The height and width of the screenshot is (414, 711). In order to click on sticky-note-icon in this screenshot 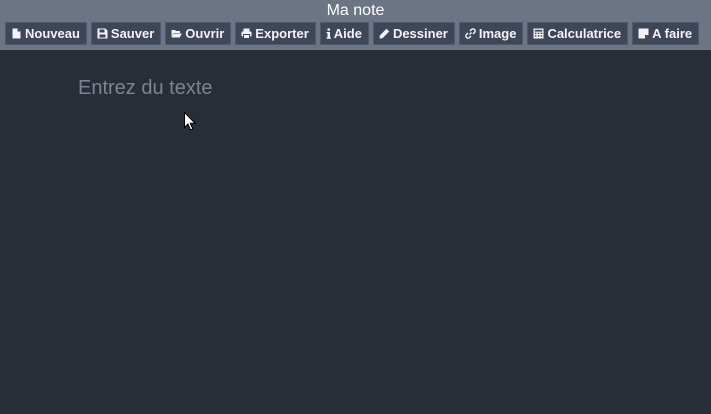, I will do `click(643, 33)`.